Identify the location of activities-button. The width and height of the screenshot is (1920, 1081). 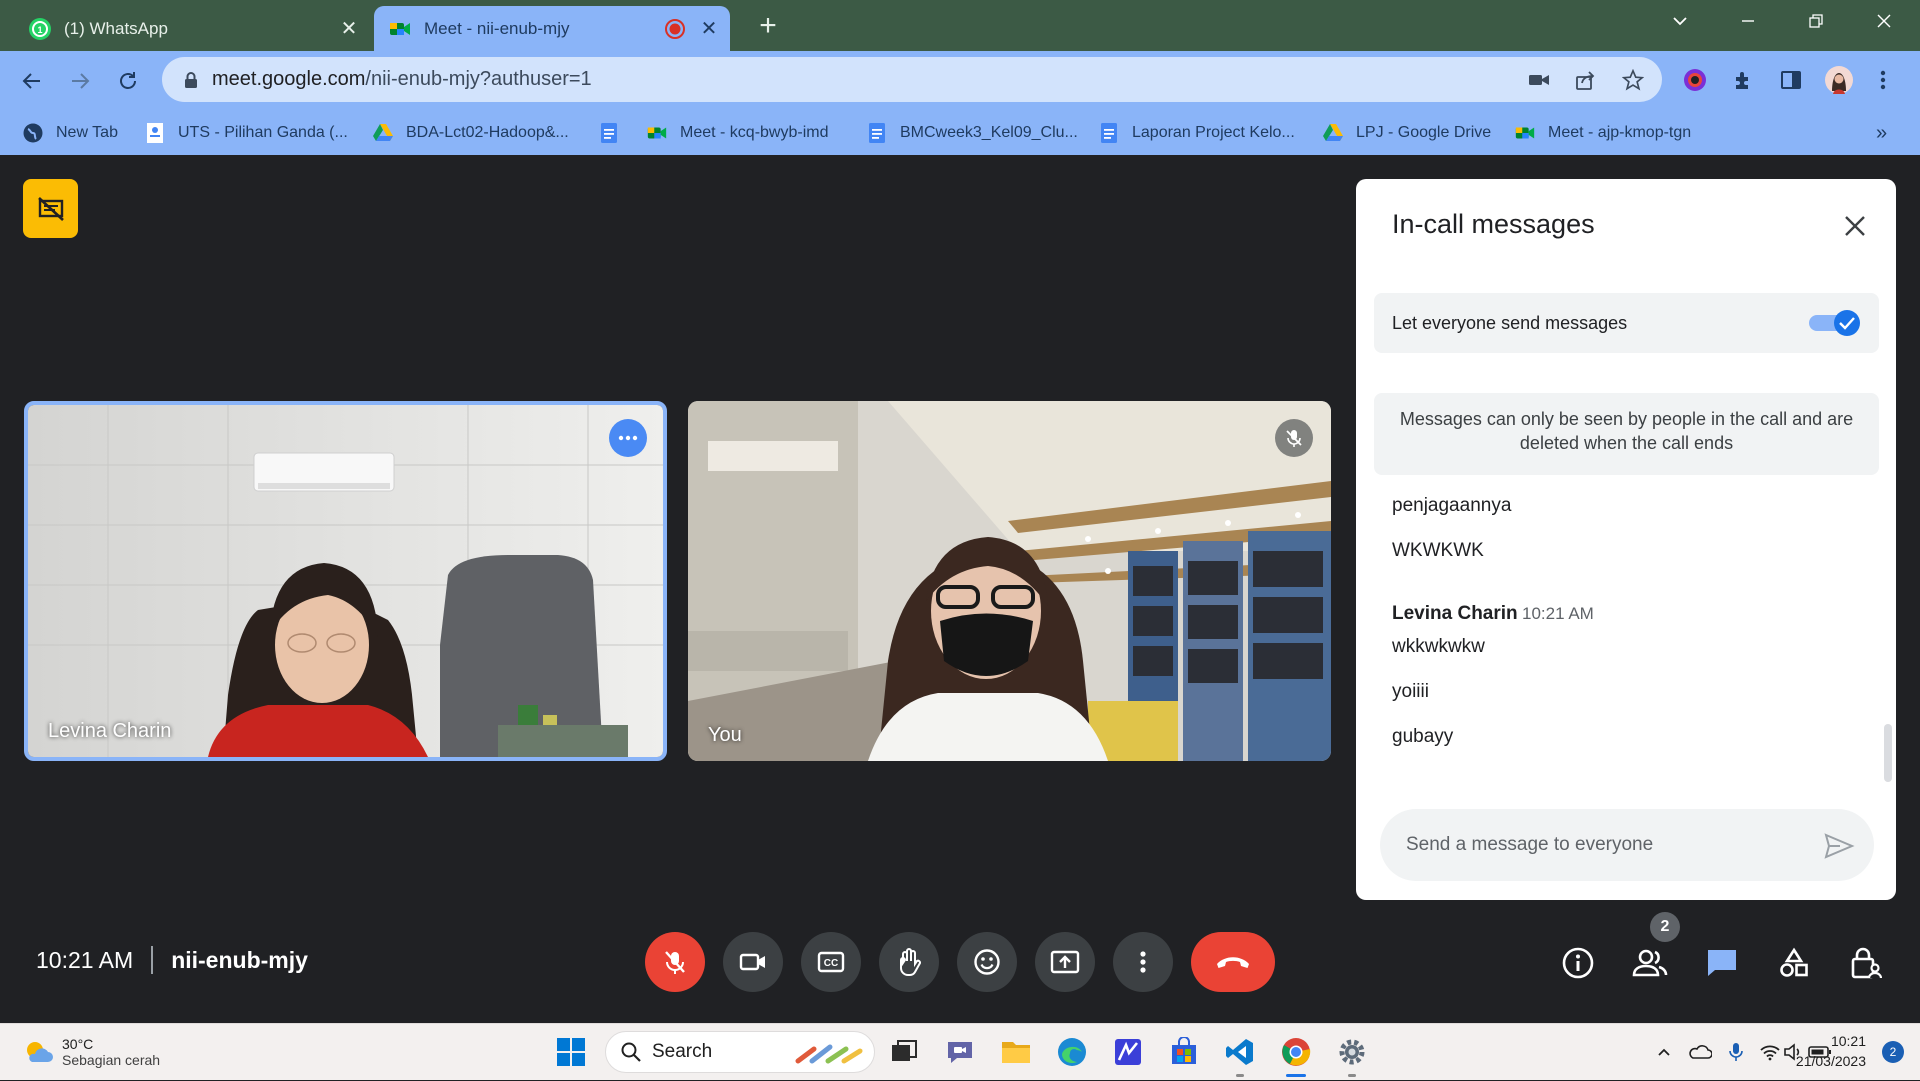
(1794, 963).